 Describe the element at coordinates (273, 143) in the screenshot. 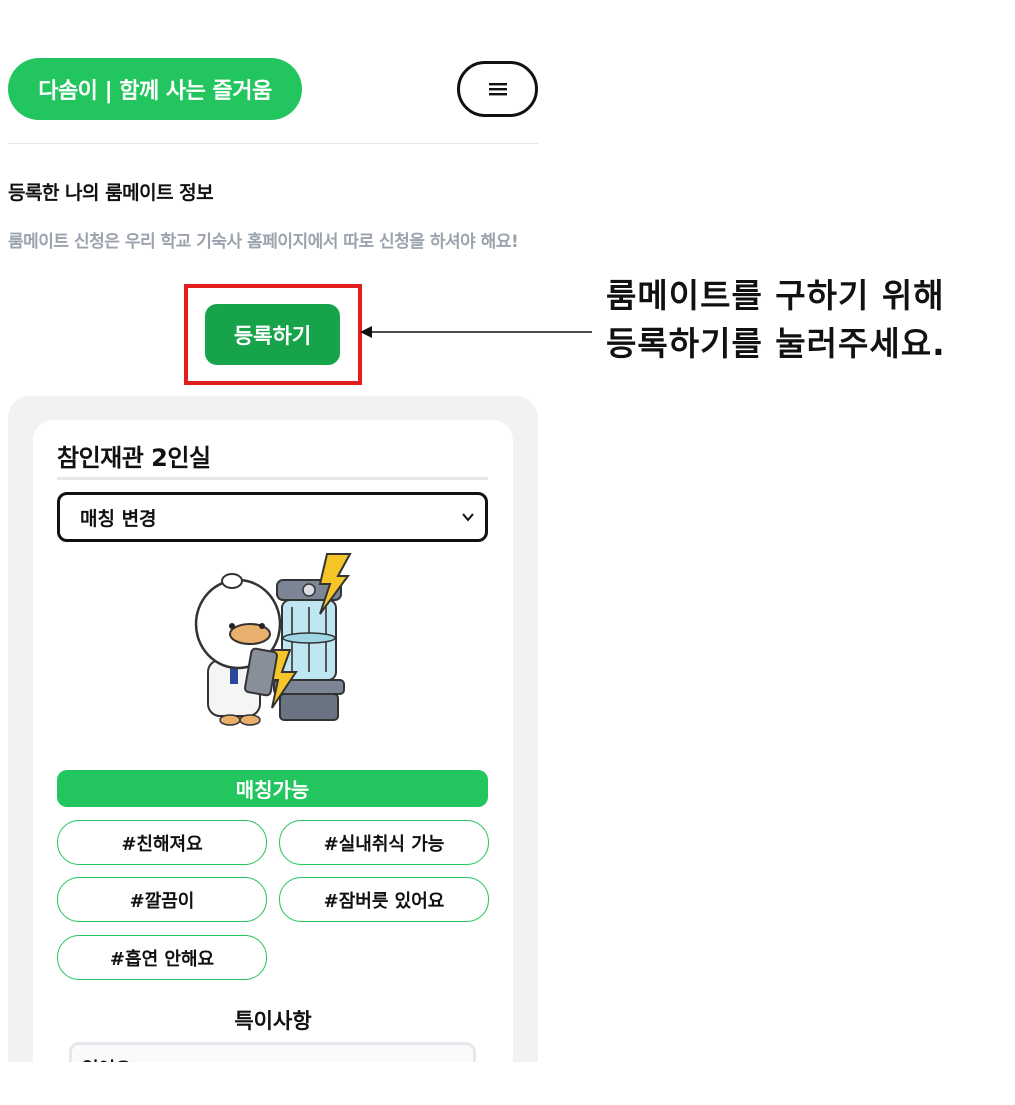

I see `header-divider` at that location.